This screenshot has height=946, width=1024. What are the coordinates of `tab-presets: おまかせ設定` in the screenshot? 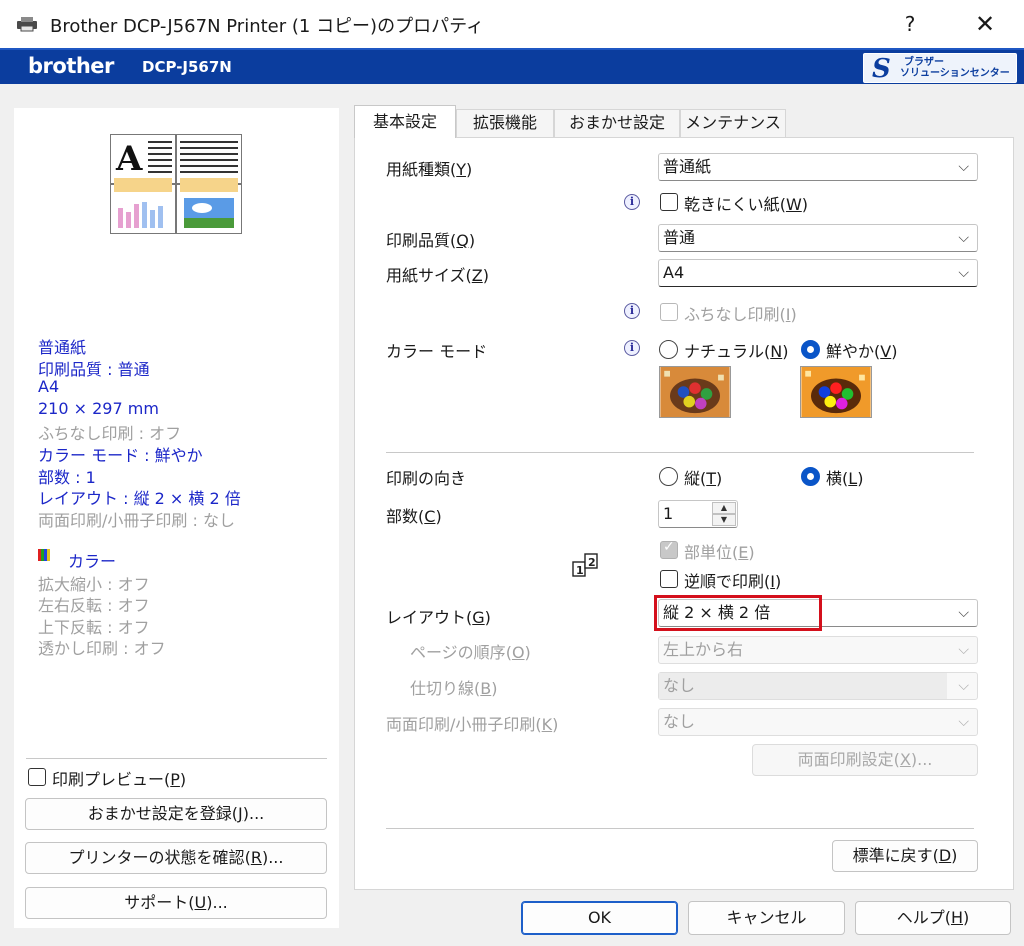 It's located at (617, 123).